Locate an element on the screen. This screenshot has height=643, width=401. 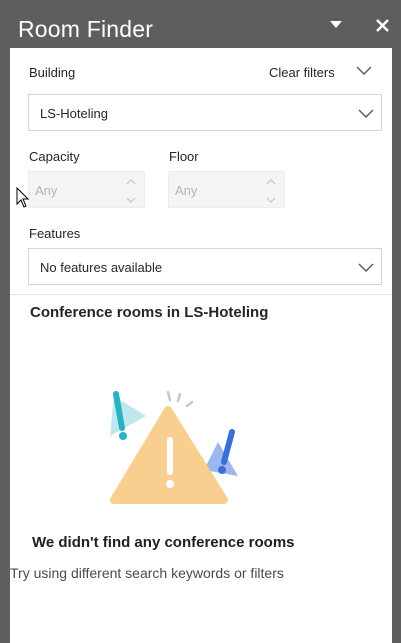
building-select: LS-Hoteling is located at coordinates (205, 112).